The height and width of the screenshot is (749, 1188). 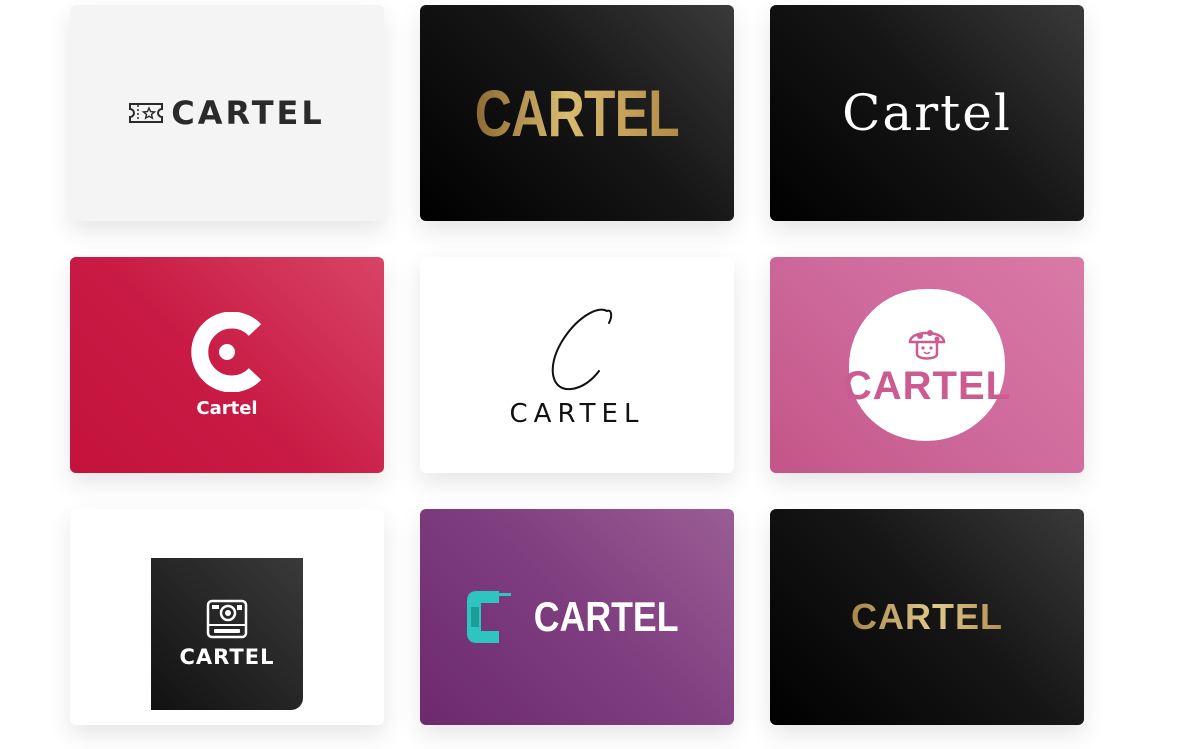 I want to click on logo-card-gold-sans: CARTEL, so click(x=927, y=617).